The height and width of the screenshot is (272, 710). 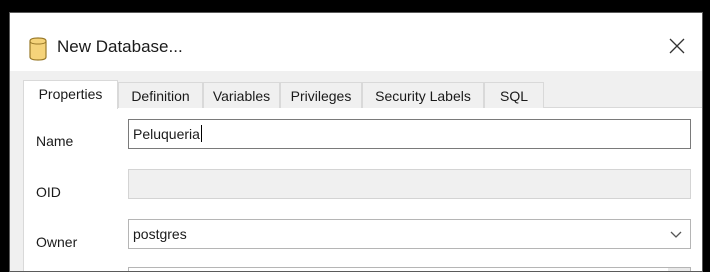 I want to click on owner-select: postgres, so click(x=409, y=234).